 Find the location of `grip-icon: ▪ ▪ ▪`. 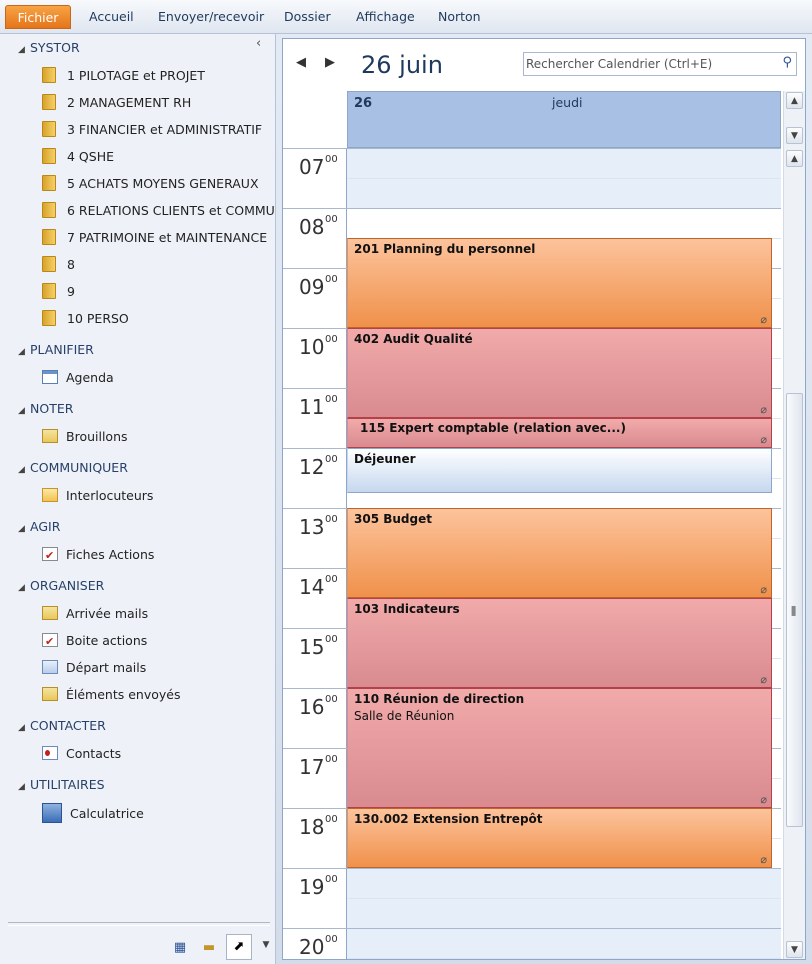

grip-icon: ▪ ▪ ▪ is located at coordinates (794, 610).